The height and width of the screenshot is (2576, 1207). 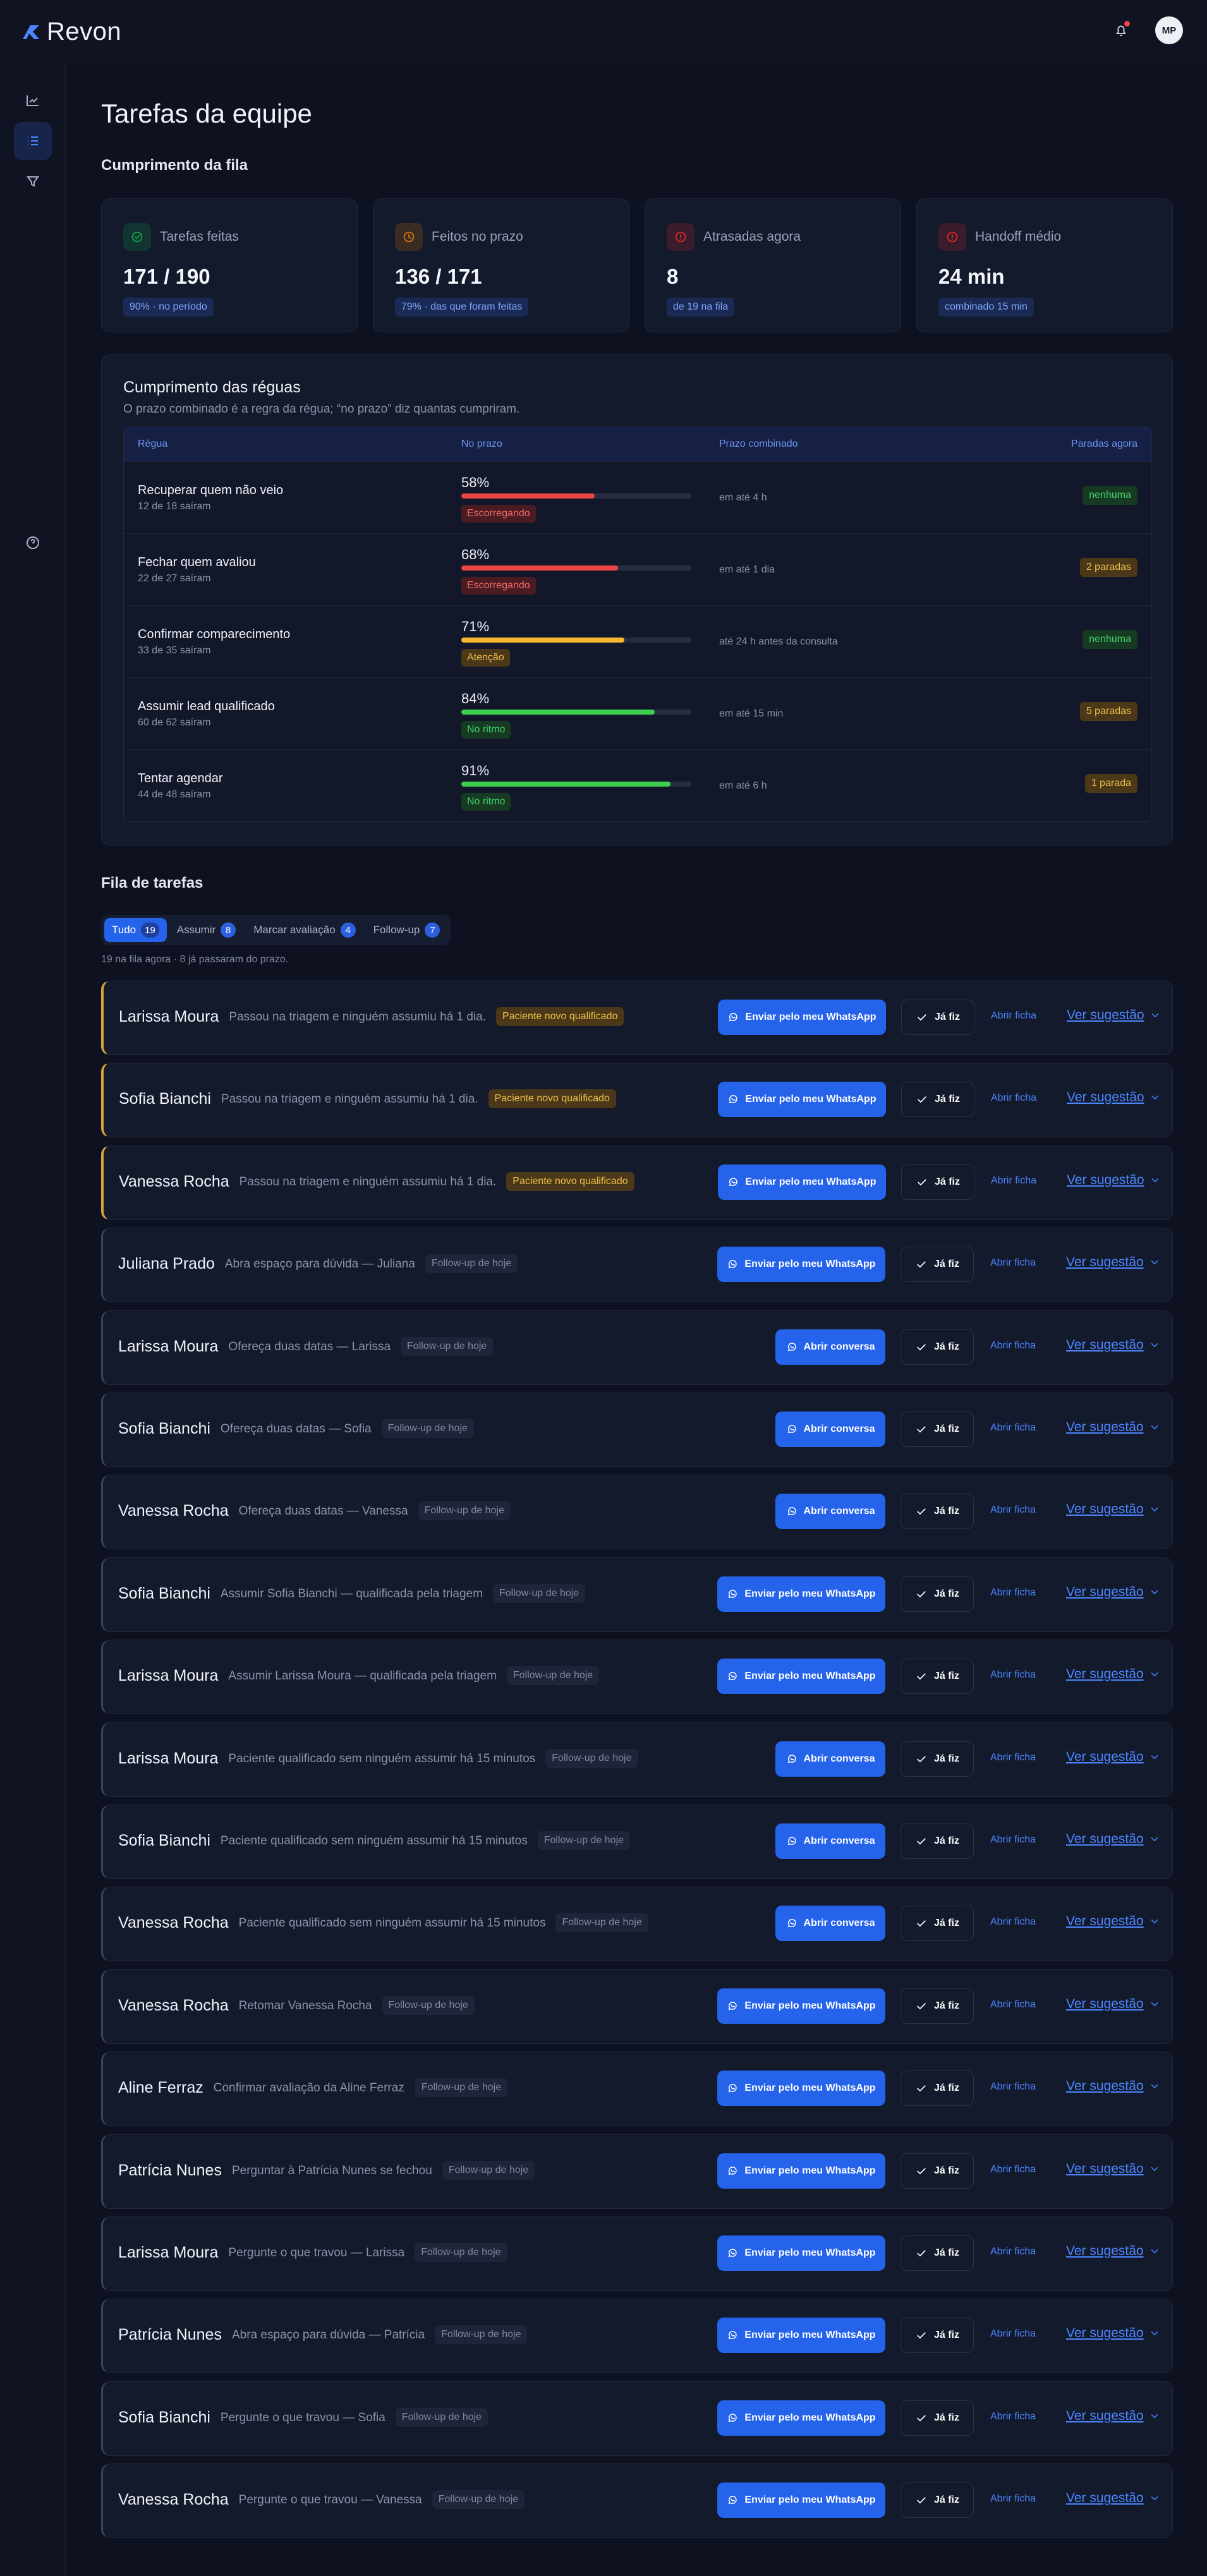 I want to click on task-patient-name: Juliana Prado, so click(x=167, y=1264).